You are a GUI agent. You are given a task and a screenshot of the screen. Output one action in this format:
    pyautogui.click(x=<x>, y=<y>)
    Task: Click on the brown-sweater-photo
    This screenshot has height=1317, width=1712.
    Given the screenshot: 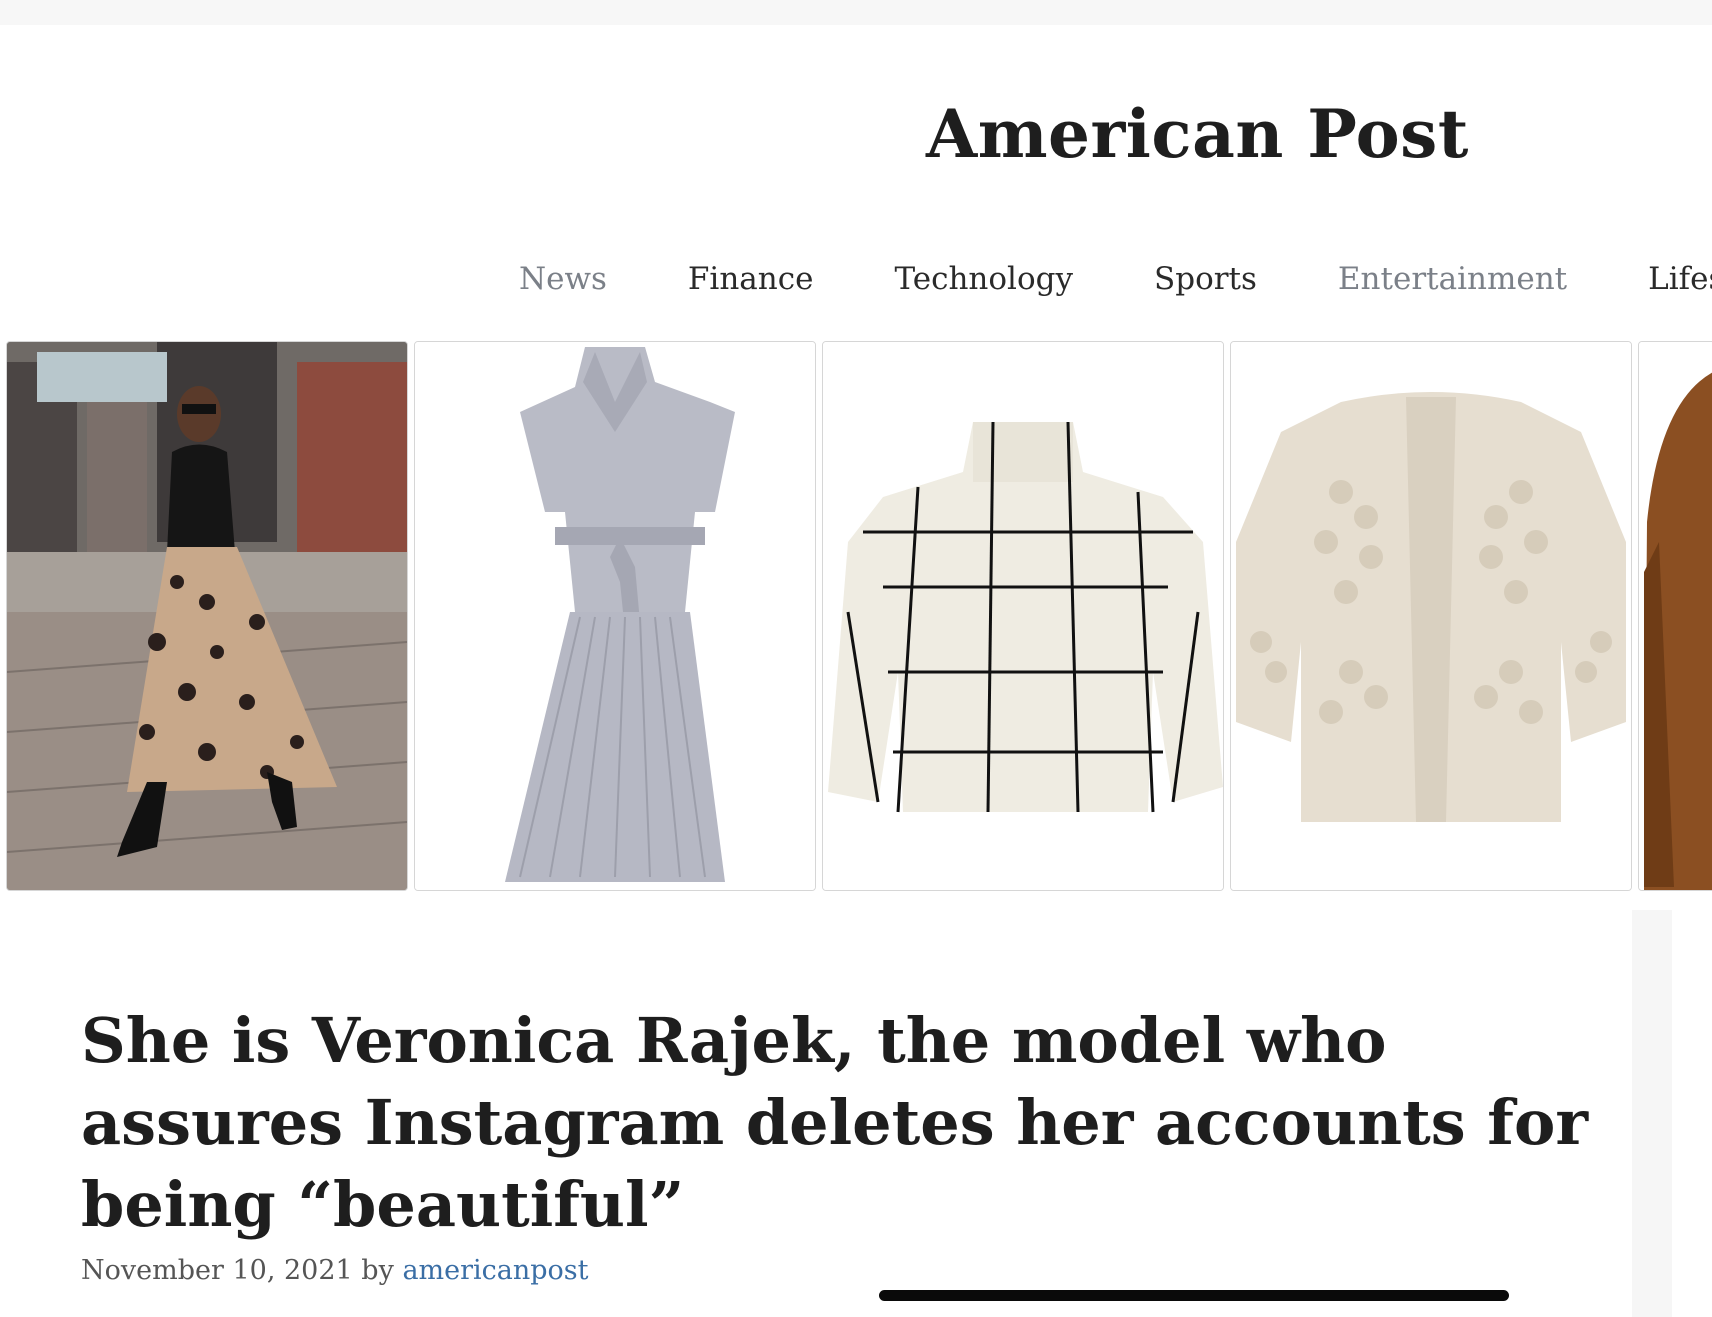 What is the action you would take?
    pyautogui.click(x=1675, y=616)
    